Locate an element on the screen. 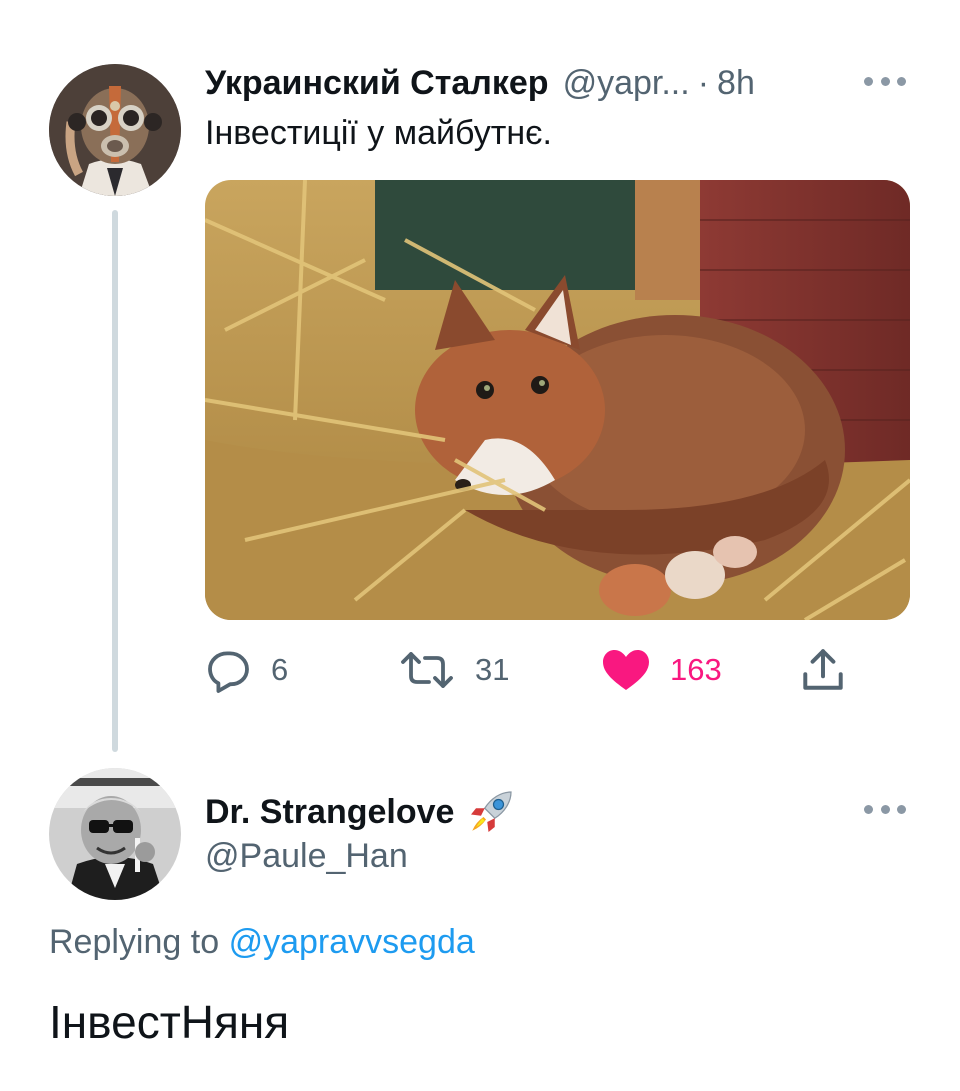 This screenshot has height=1091, width=960. reply-button: 6 is located at coordinates (246, 670).